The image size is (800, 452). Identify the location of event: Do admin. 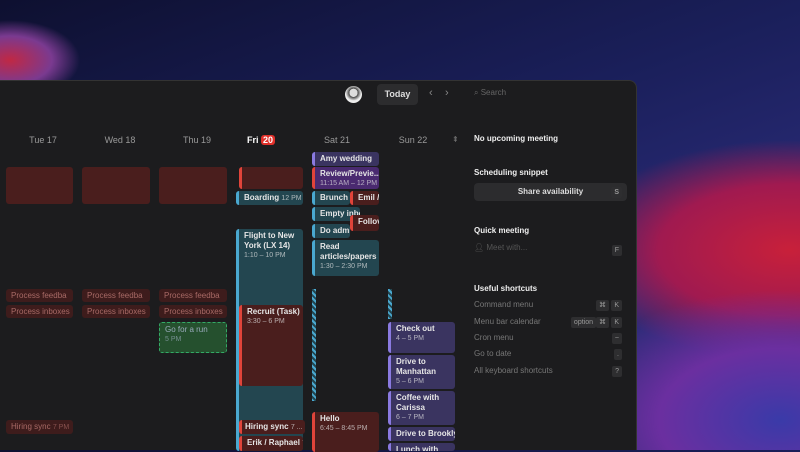
(331, 231).